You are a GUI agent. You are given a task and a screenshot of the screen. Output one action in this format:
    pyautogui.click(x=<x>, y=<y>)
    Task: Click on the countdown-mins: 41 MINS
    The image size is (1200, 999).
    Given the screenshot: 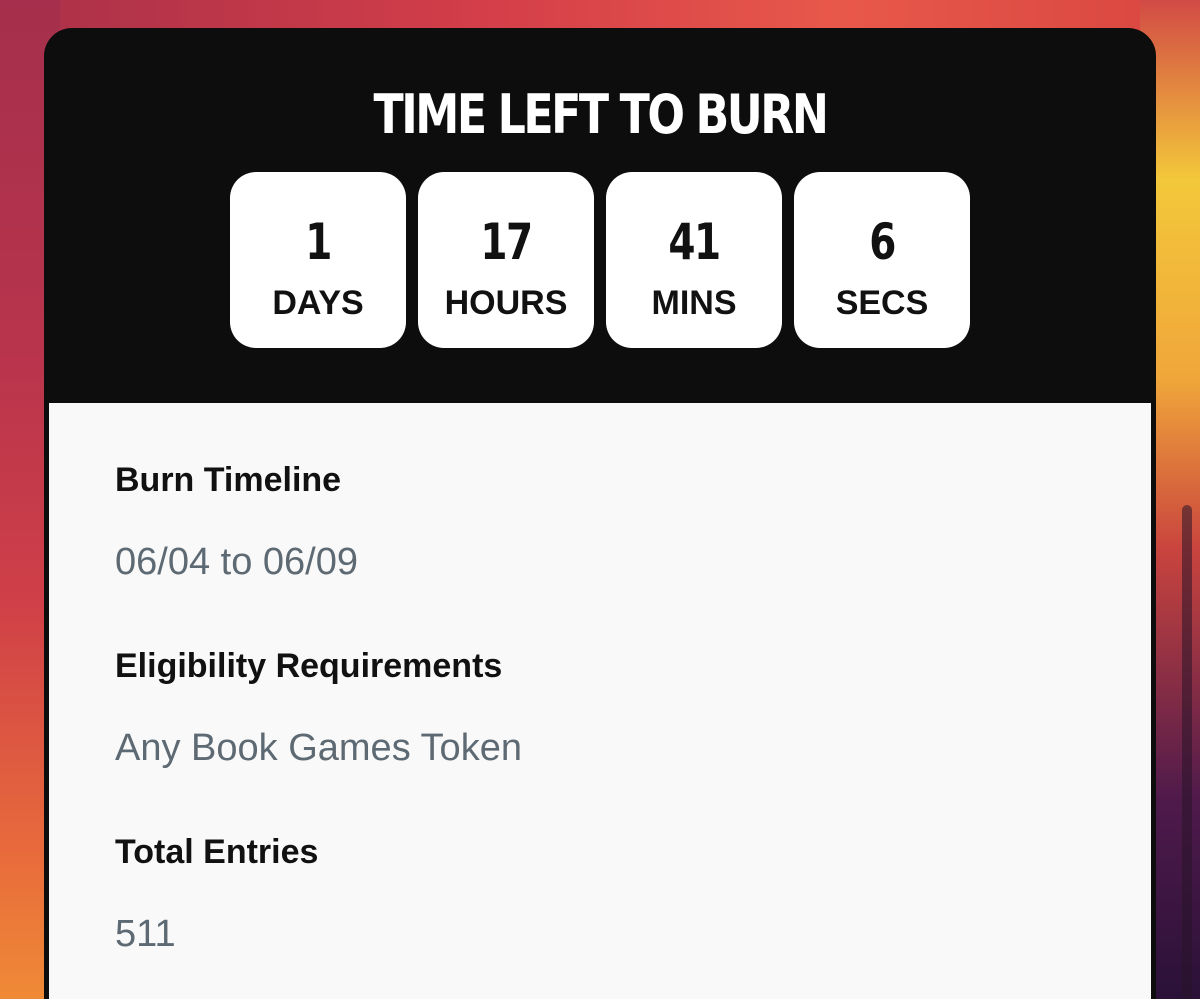 What is the action you would take?
    pyautogui.click(x=694, y=260)
    